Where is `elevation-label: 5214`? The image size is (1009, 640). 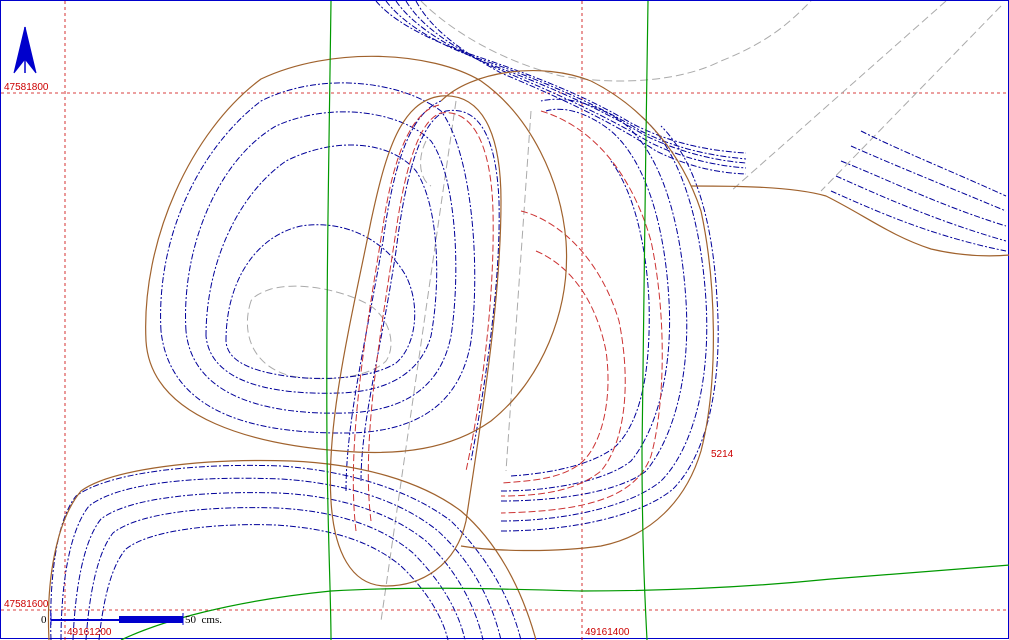
elevation-label: 5214 is located at coordinates (722, 454).